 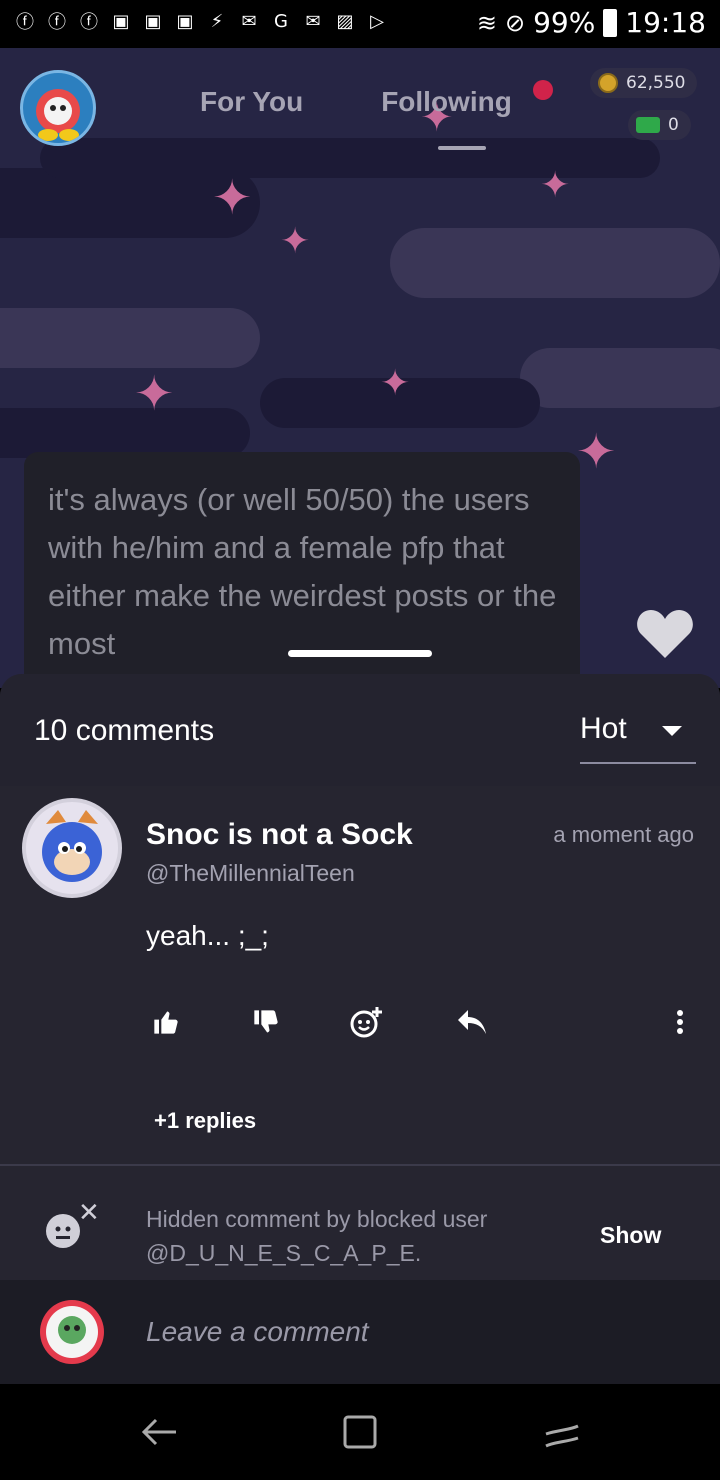 I want to click on view-replies-link: +1 replies, so click(x=205, y=1121).